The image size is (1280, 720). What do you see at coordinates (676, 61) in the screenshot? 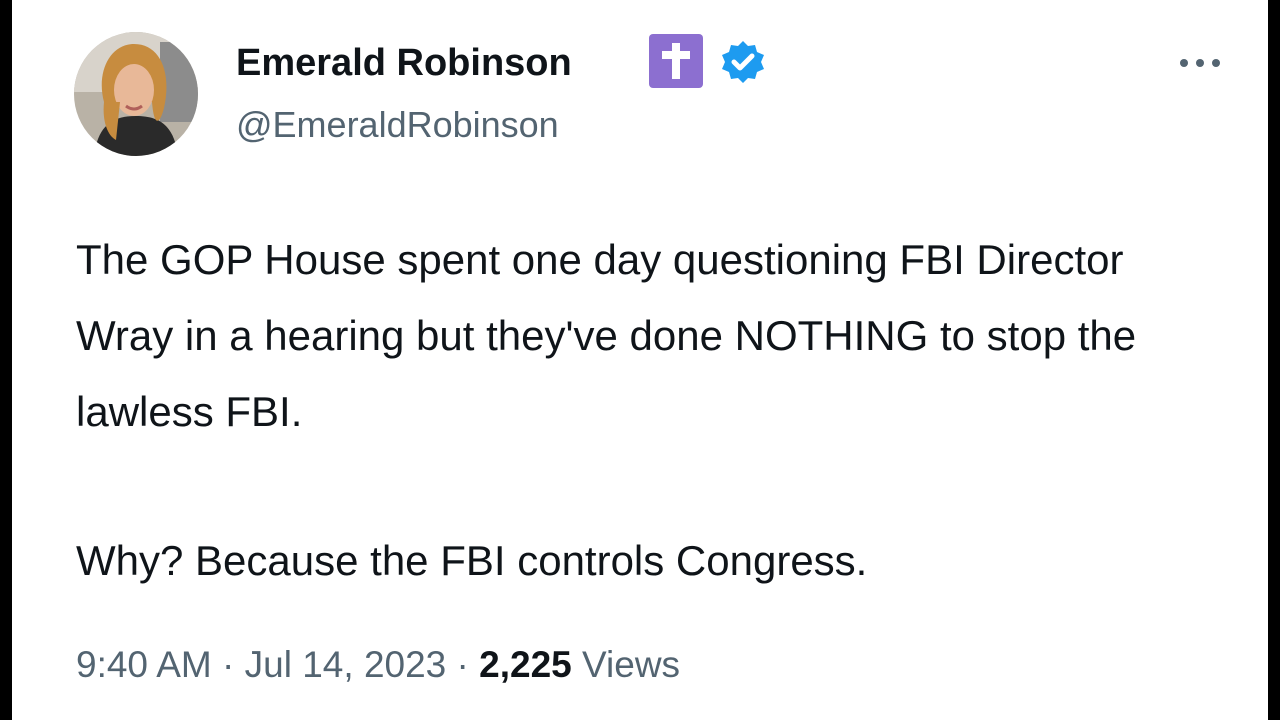
I see `latin-cross-icon` at bounding box center [676, 61].